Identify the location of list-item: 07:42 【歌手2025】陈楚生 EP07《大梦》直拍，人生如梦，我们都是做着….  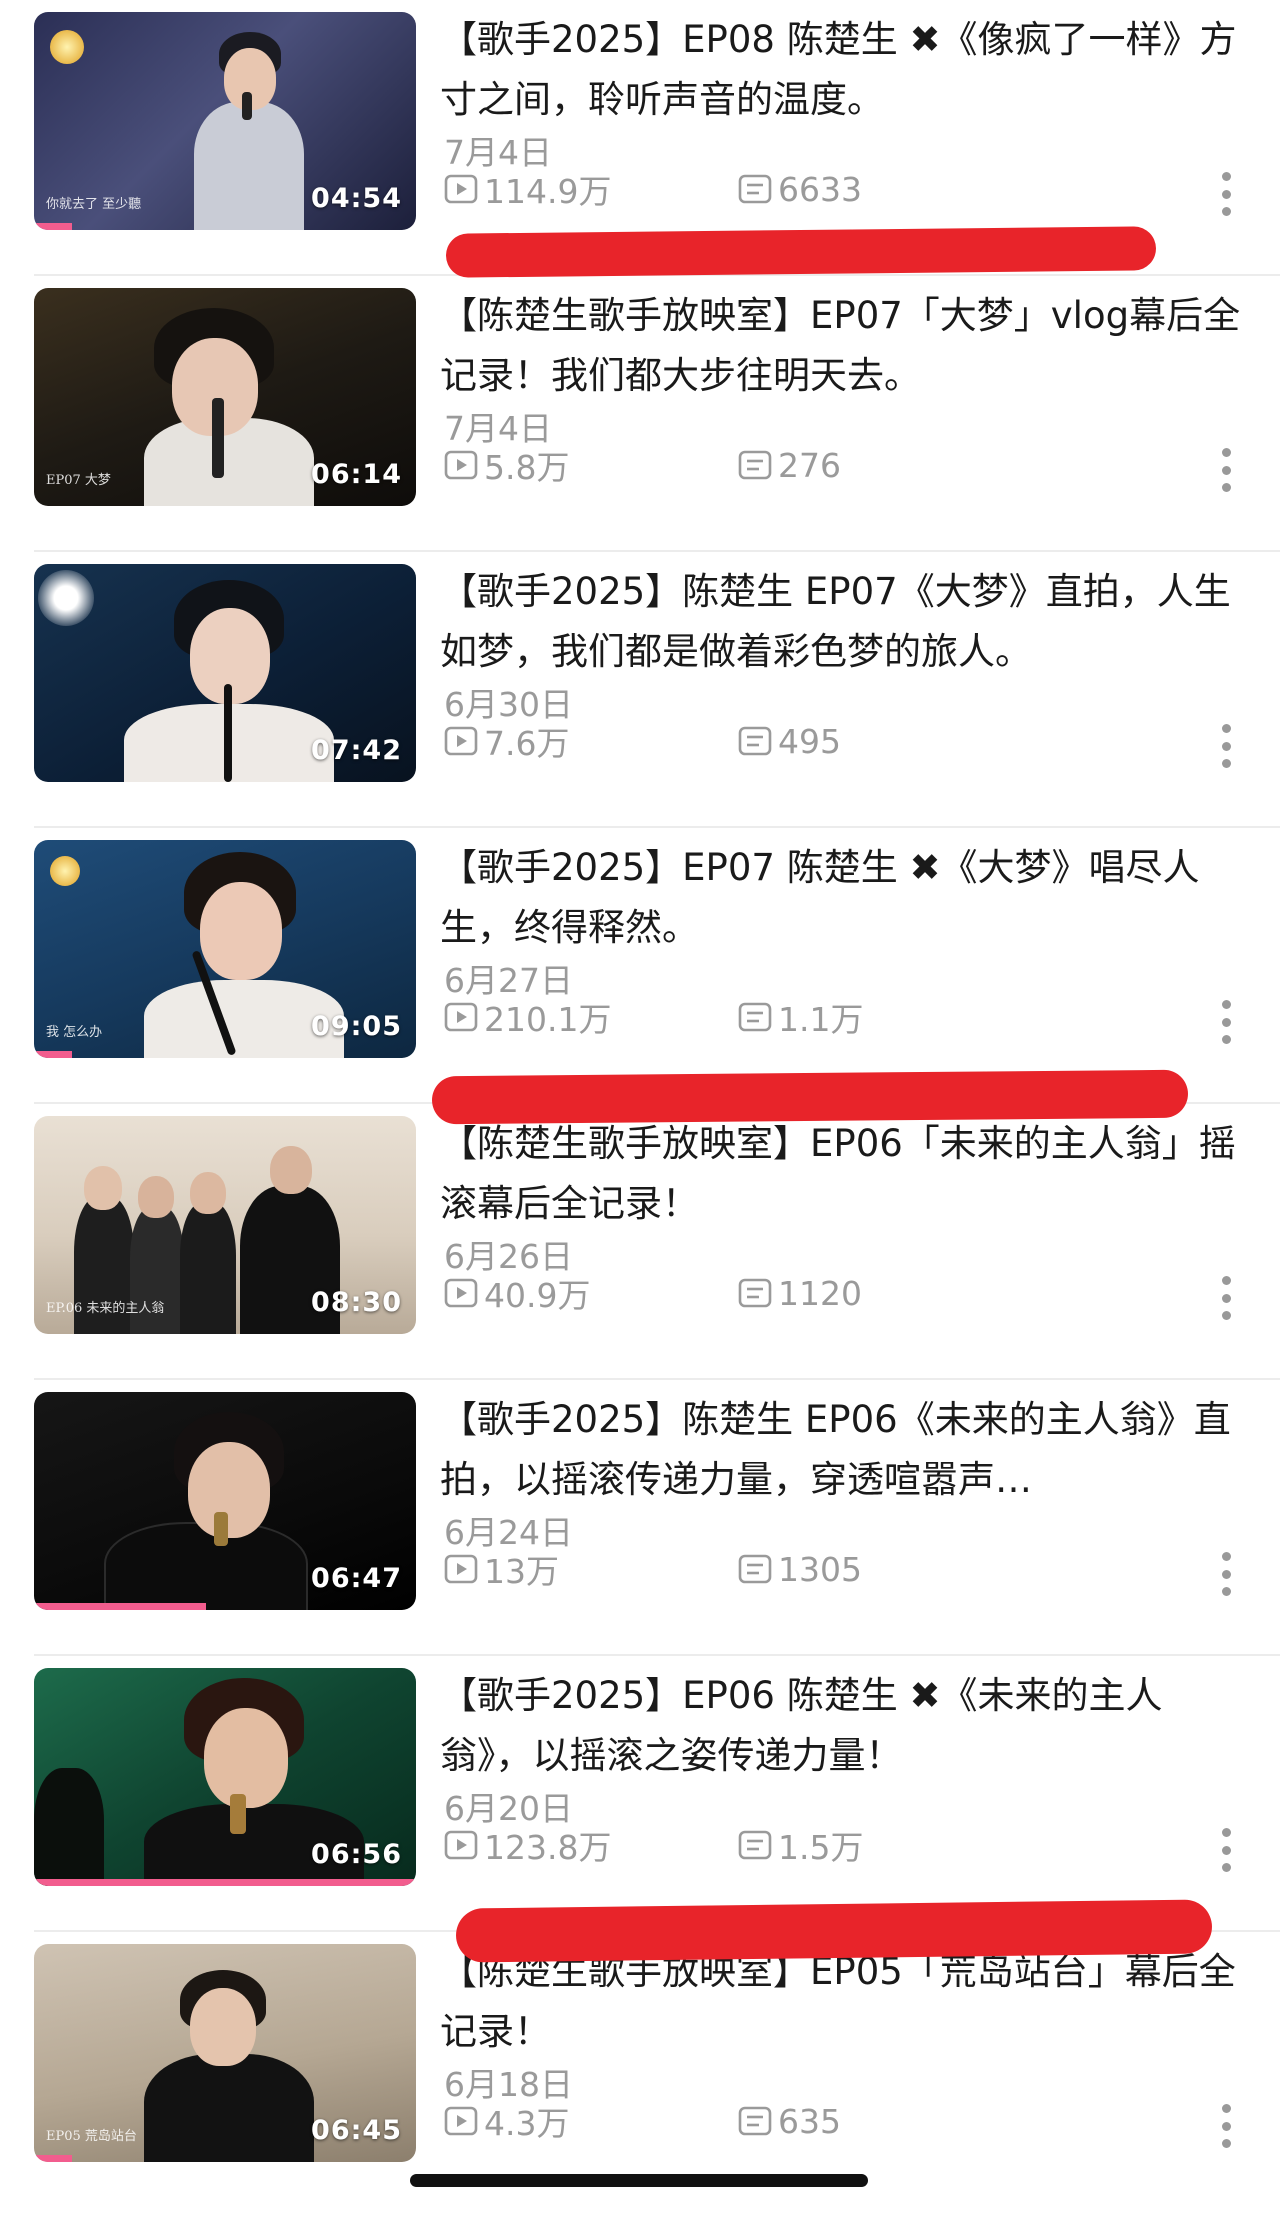
(640, 690).